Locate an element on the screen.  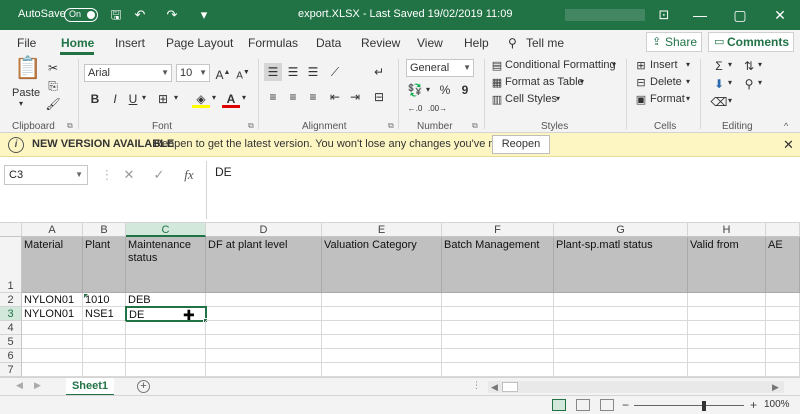
font-color-icon: A is located at coordinates (231, 99).